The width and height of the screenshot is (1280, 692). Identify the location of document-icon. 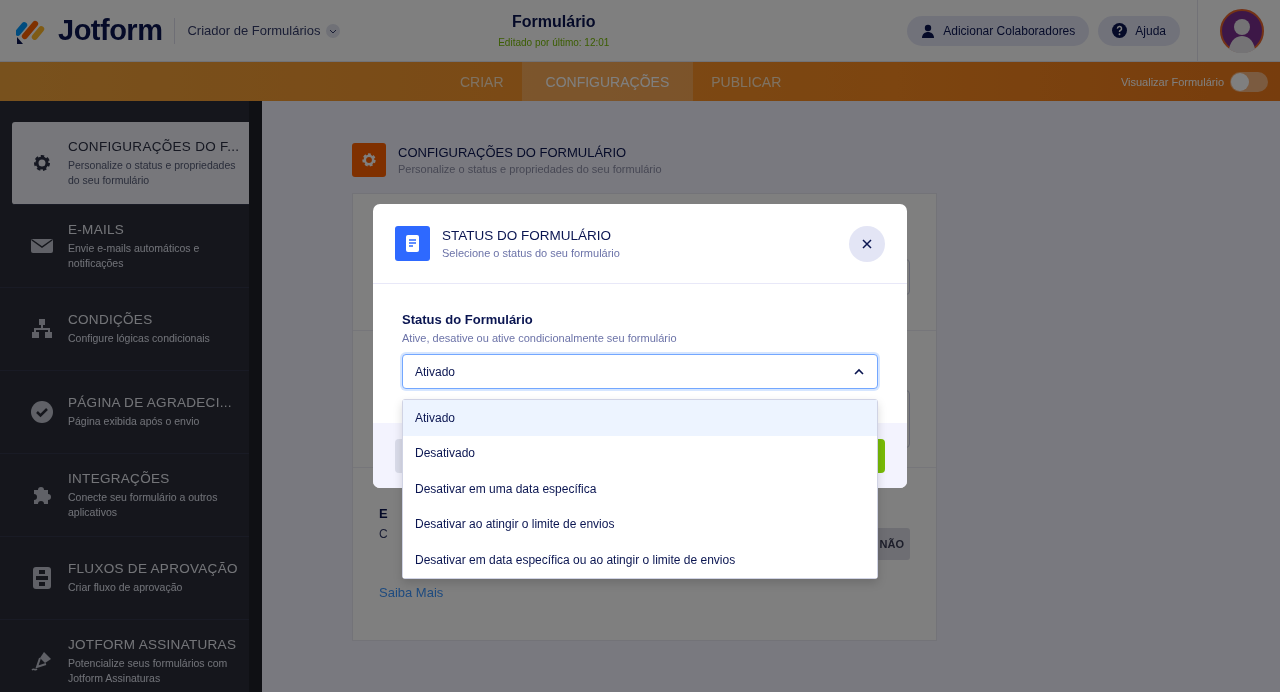
(412, 243).